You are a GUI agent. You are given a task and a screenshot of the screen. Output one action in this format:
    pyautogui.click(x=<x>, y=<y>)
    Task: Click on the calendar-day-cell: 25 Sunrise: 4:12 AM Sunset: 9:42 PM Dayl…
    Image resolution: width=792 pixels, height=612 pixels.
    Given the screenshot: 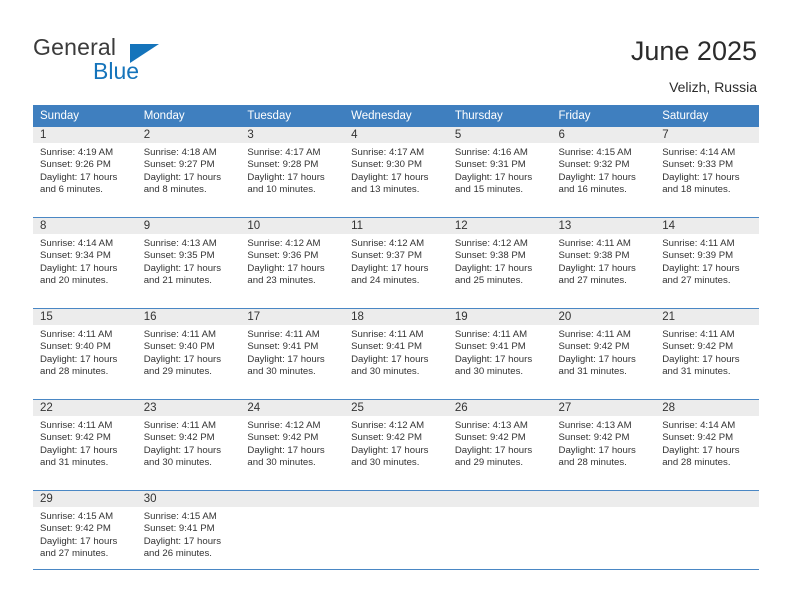 What is the action you would take?
    pyautogui.click(x=396, y=441)
    